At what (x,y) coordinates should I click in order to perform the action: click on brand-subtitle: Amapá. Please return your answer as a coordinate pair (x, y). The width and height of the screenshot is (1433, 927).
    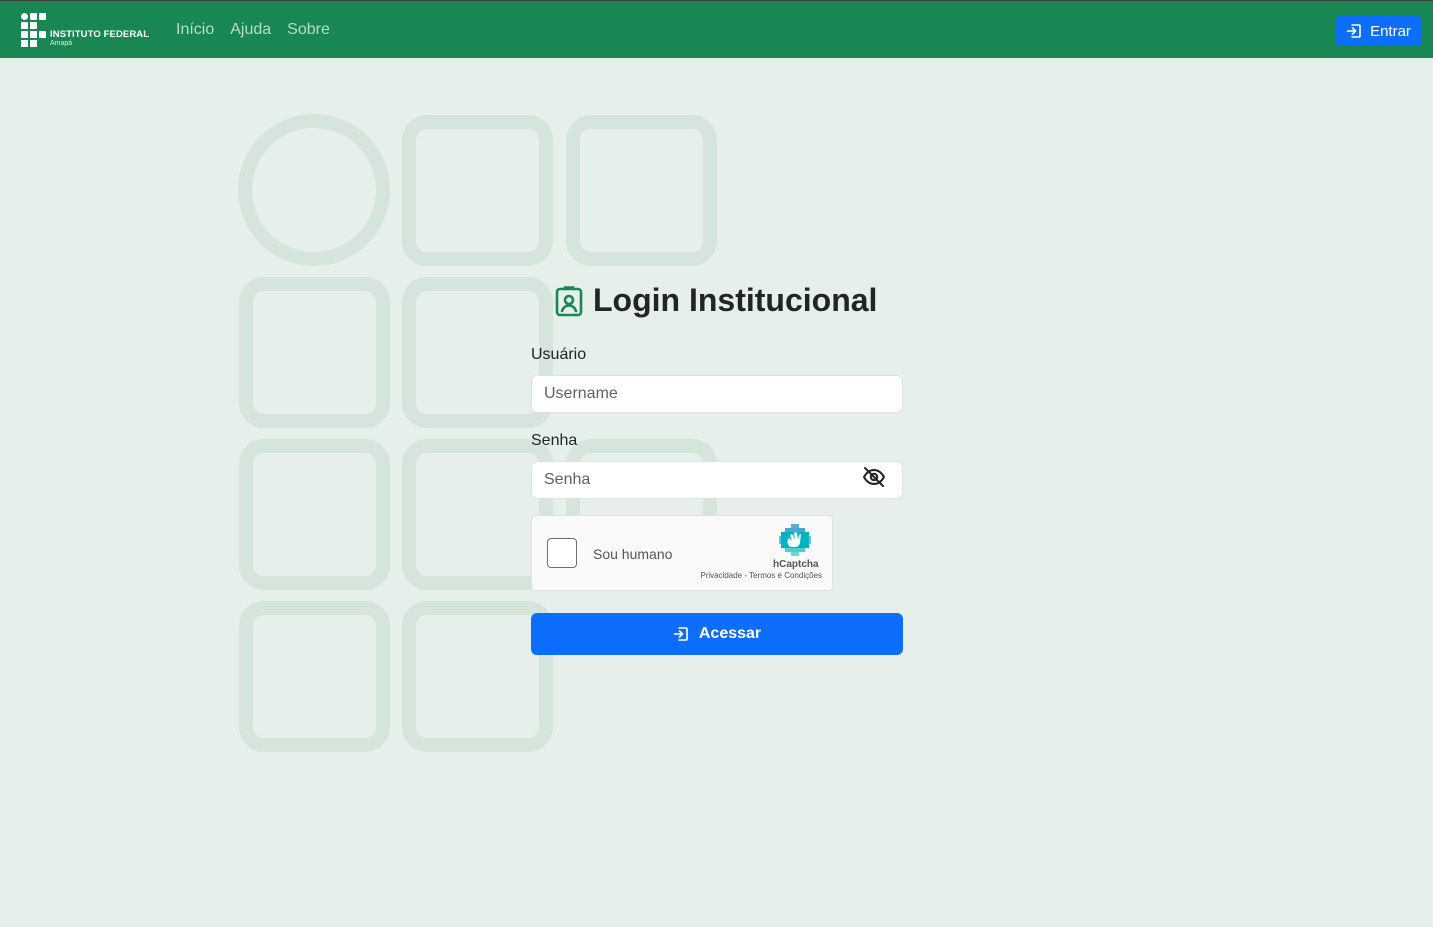
    Looking at the image, I should click on (61, 43).